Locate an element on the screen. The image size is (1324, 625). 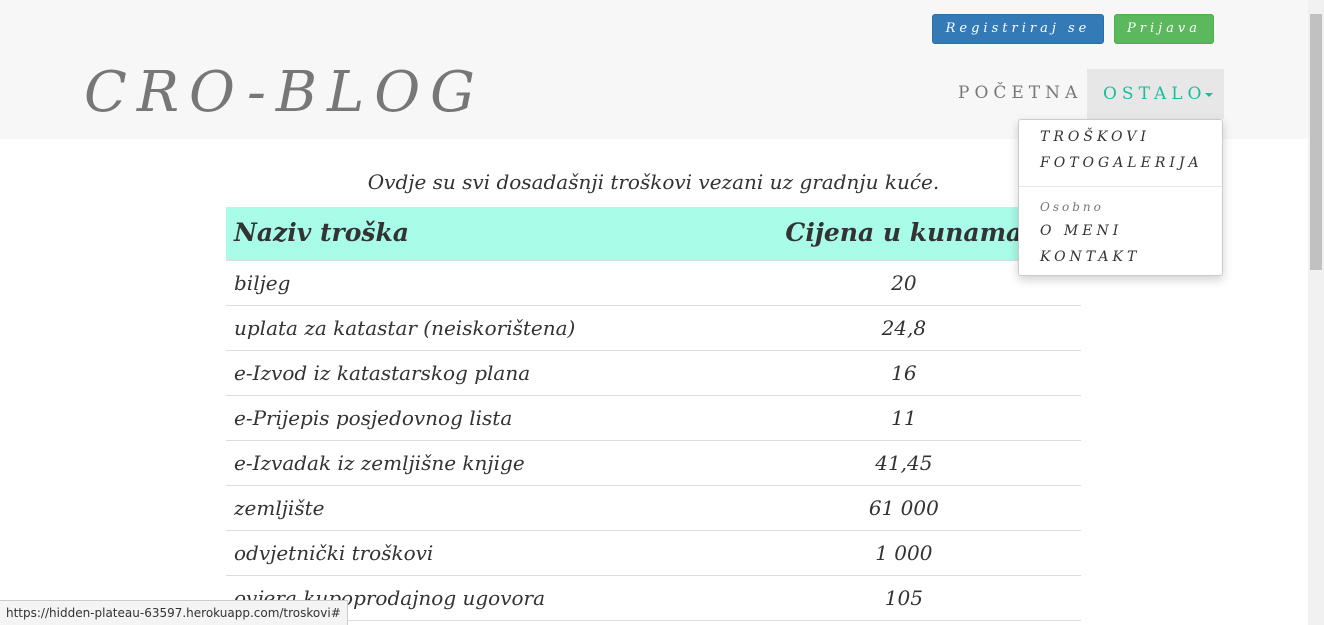
cost-price: 41,45 is located at coordinates (903, 463).